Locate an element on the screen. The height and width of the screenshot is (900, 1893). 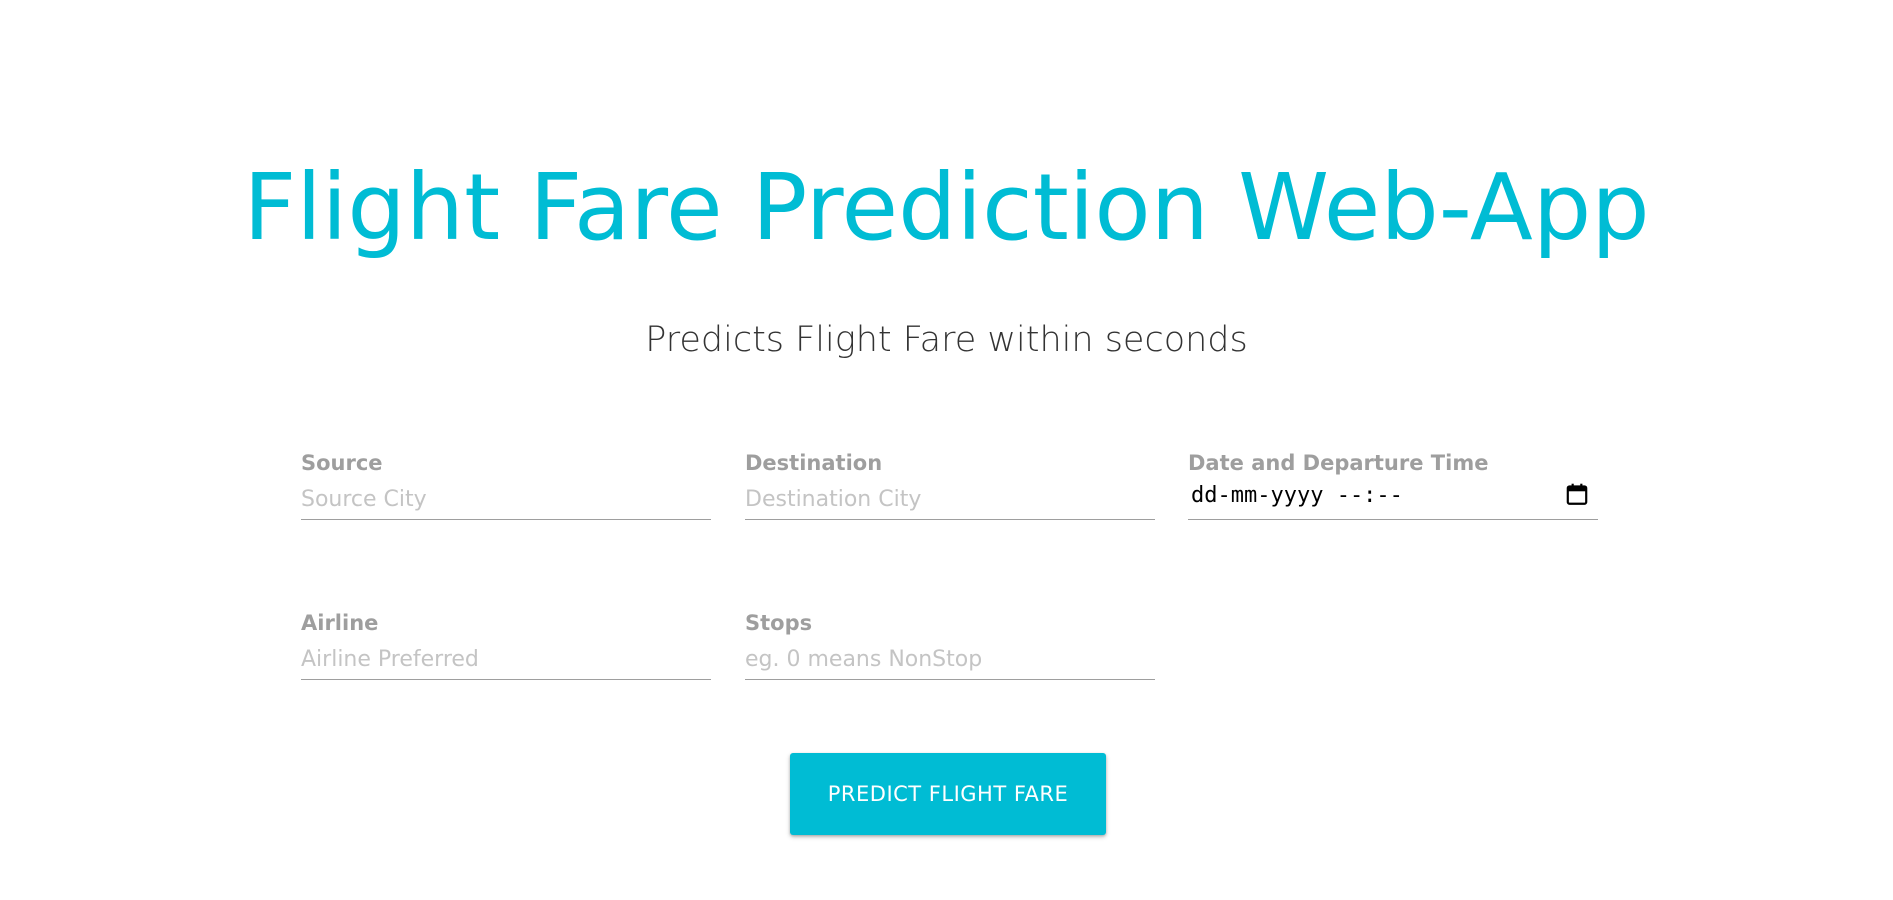
stops-label: Stops is located at coordinates (779, 623).